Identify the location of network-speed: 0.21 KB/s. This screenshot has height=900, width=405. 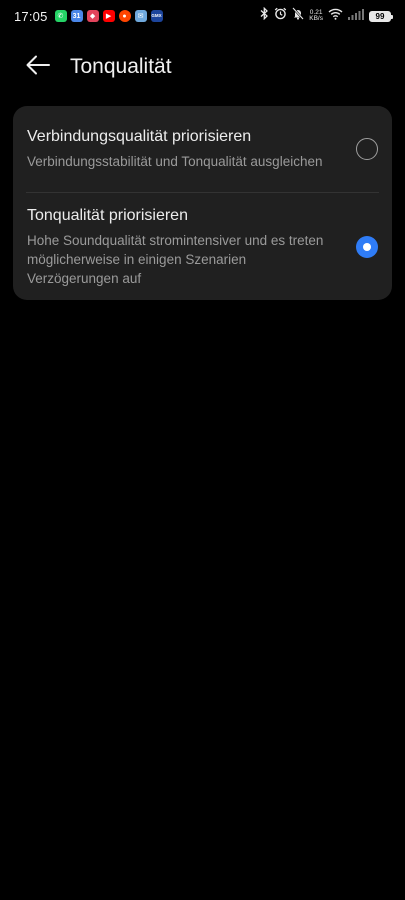
(316, 16).